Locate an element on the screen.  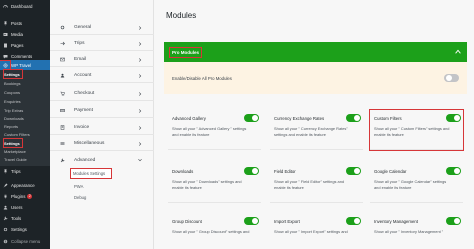
submenu-settings-top: Settings is located at coordinates (13, 74).